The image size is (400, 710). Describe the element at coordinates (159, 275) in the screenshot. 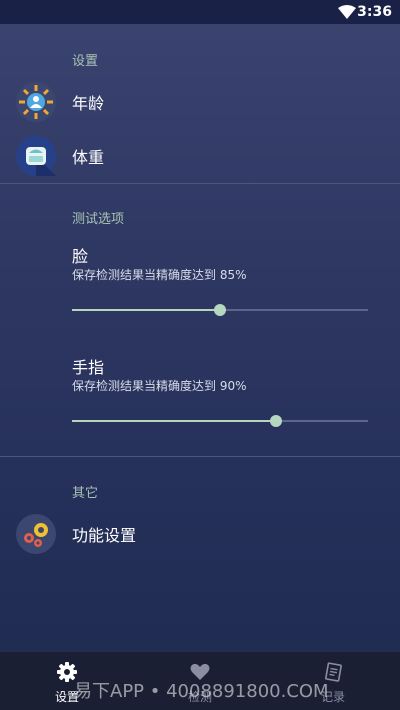

I see `face-option-subtitle: 保存检测结果当精确度达到 85%` at that location.